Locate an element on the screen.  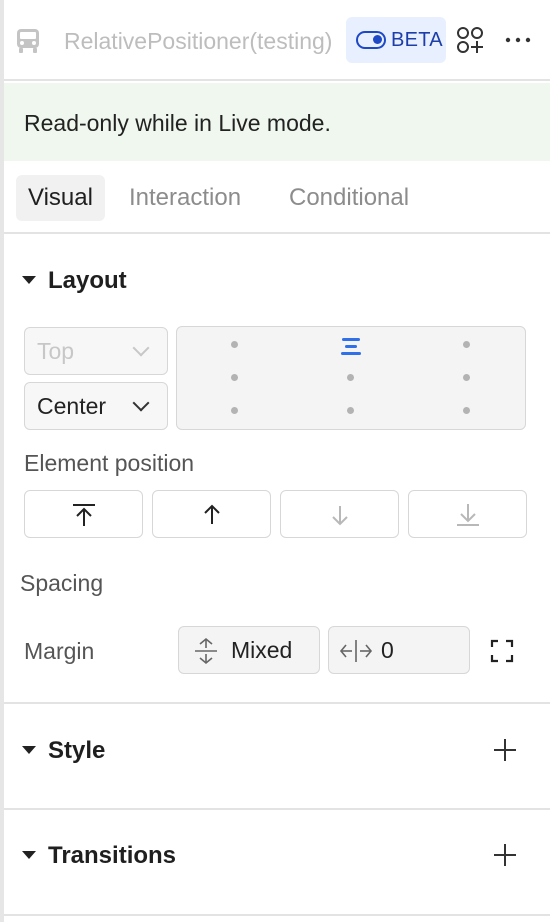
horizontal-align-select: Center is located at coordinates (96, 406).